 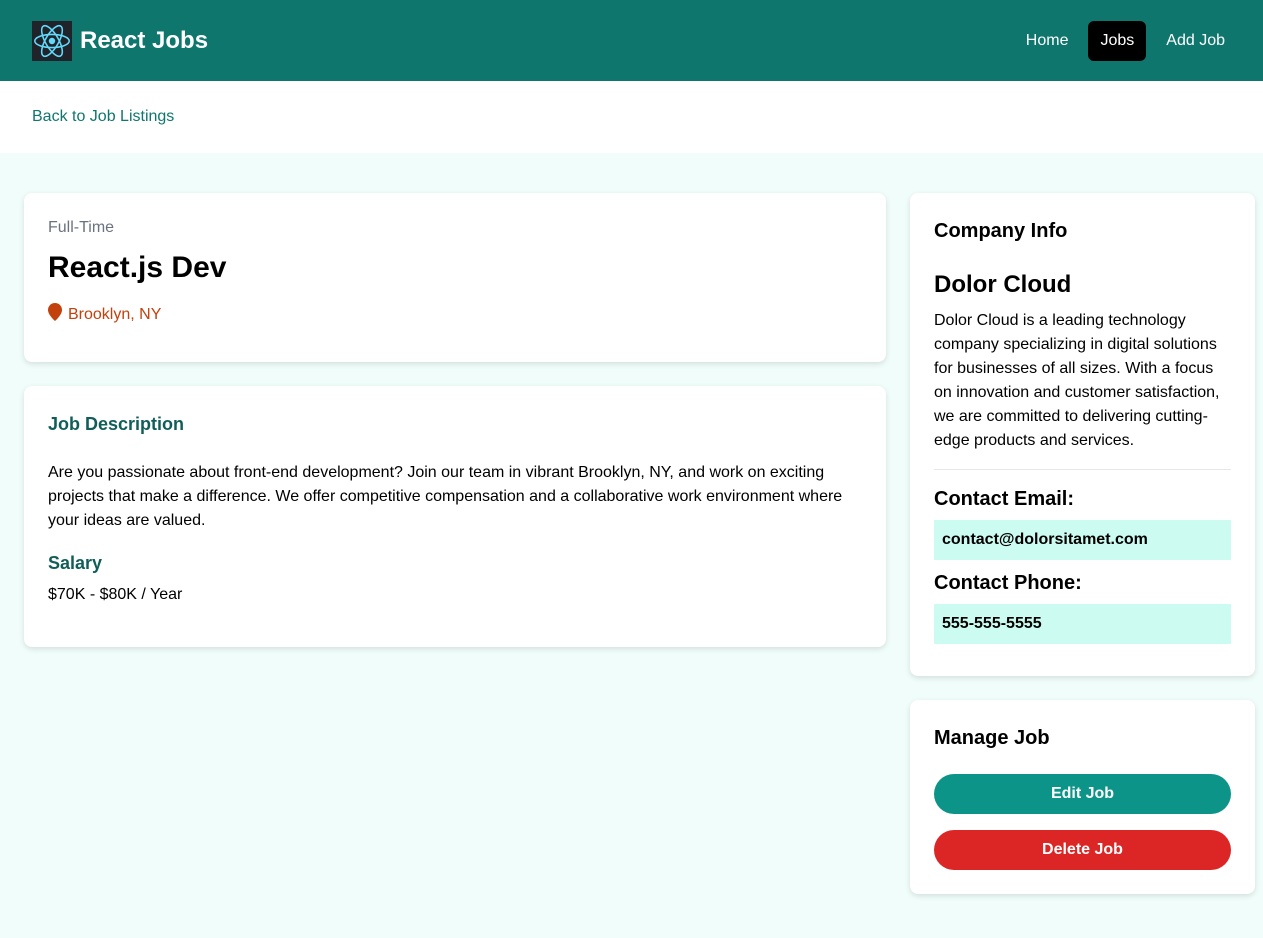 What do you see at coordinates (115, 314) in the screenshot?
I see `job-location-text: Brooklyn, NY` at bounding box center [115, 314].